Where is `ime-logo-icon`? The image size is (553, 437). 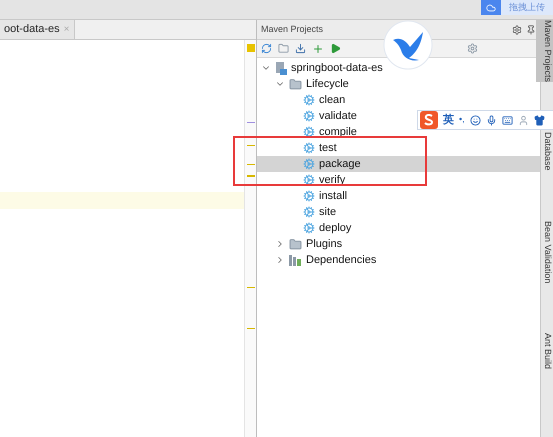 ime-logo-icon is located at coordinates (429, 120).